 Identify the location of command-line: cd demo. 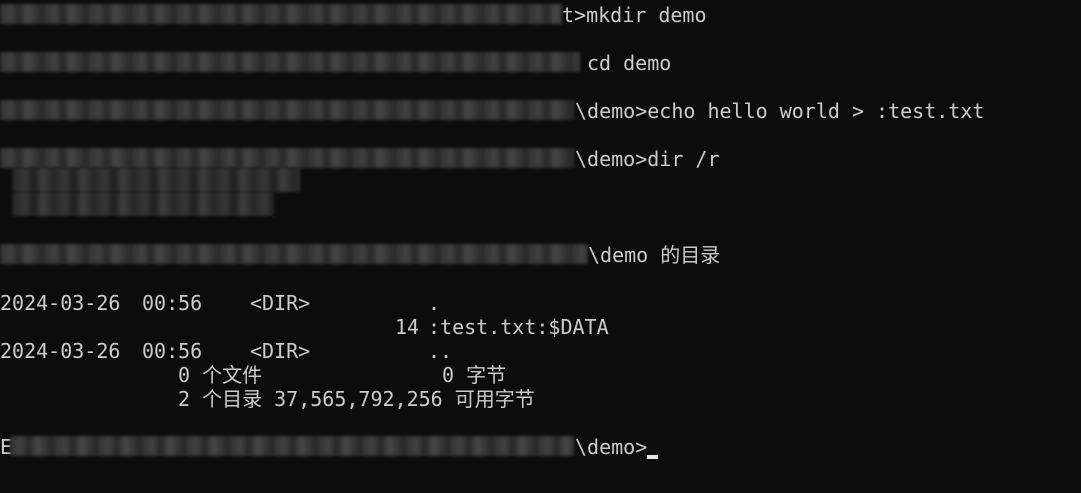
(629, 63).